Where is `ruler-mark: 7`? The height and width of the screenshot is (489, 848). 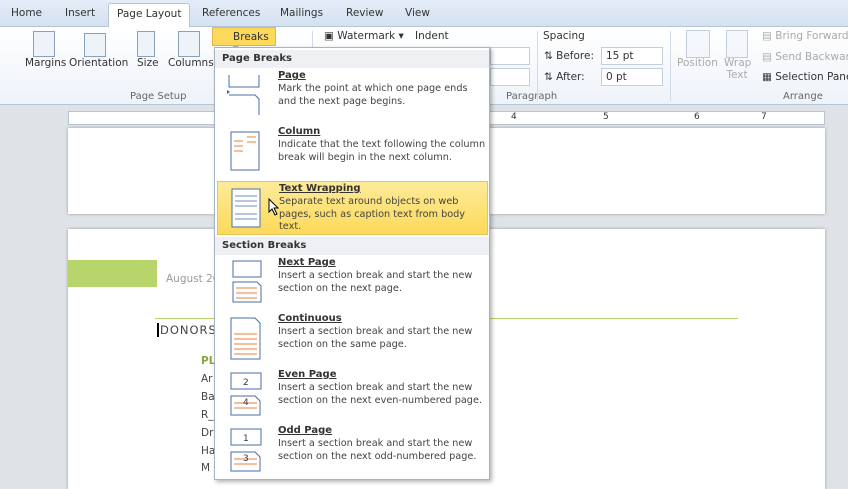 ruler-mark: 7 is located at coordinates (764, 117).